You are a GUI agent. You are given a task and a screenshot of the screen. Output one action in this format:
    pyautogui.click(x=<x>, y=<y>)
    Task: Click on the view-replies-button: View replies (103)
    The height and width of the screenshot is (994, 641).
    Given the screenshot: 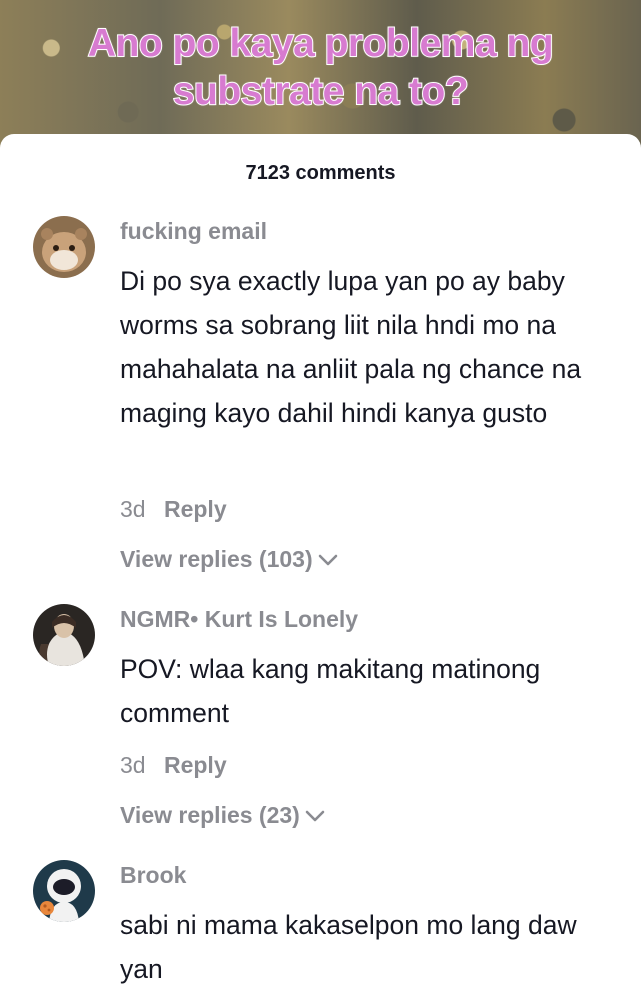 What is the action you would take?
    pyautogui.click(x=229, y=559)
    